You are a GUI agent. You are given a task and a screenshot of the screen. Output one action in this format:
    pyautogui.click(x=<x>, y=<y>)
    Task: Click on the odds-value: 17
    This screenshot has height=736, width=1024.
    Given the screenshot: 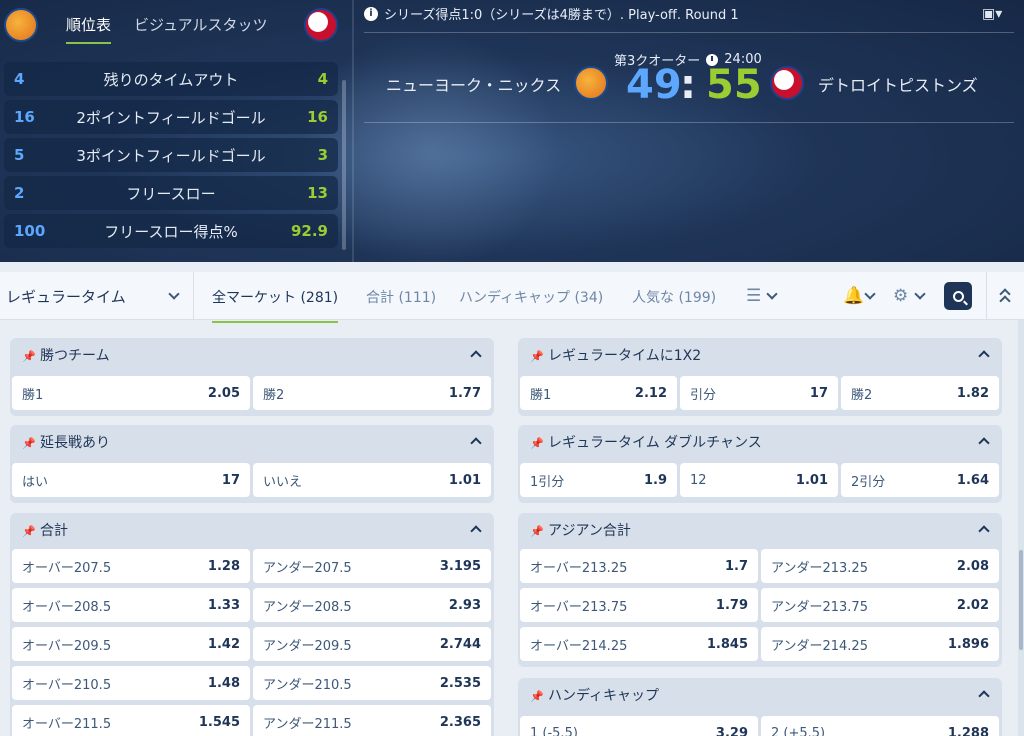 What is the action you would take?
    pyautogui.click(x=230, y=480)
    